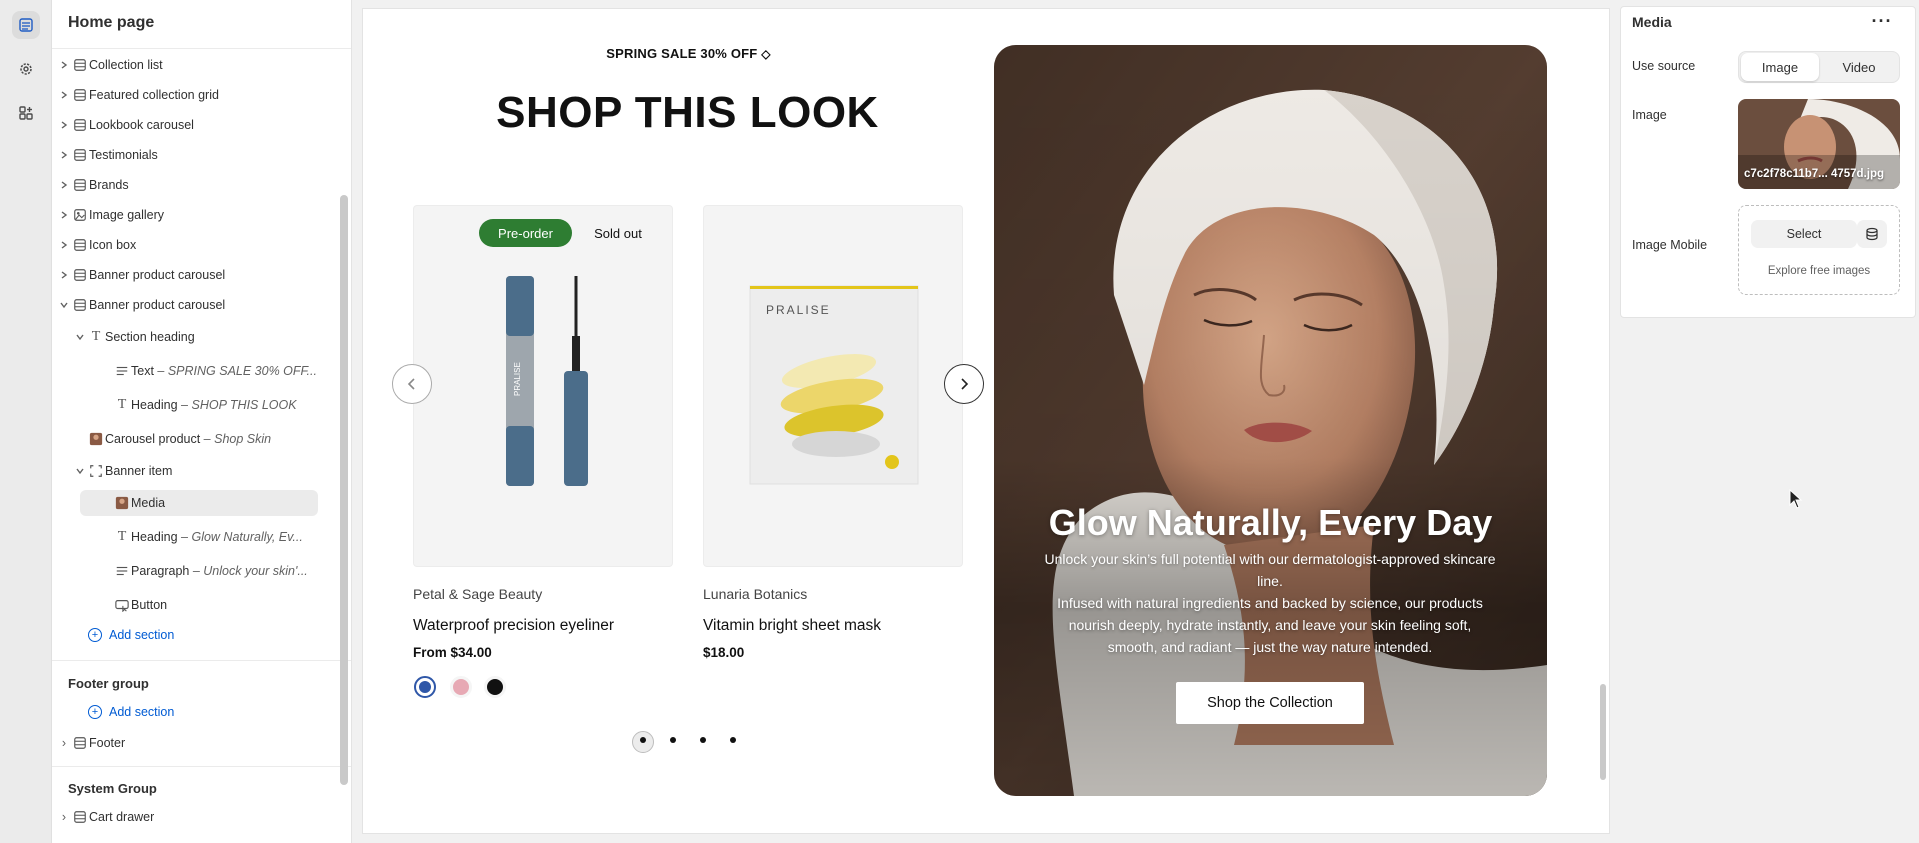 Image resolution: width=1919 pixels, height=843 pixels. What do you see at coordinates (1603, 732) in the screenshot?
I see `preview-scrollbar` at bounding box center [1603, 732].